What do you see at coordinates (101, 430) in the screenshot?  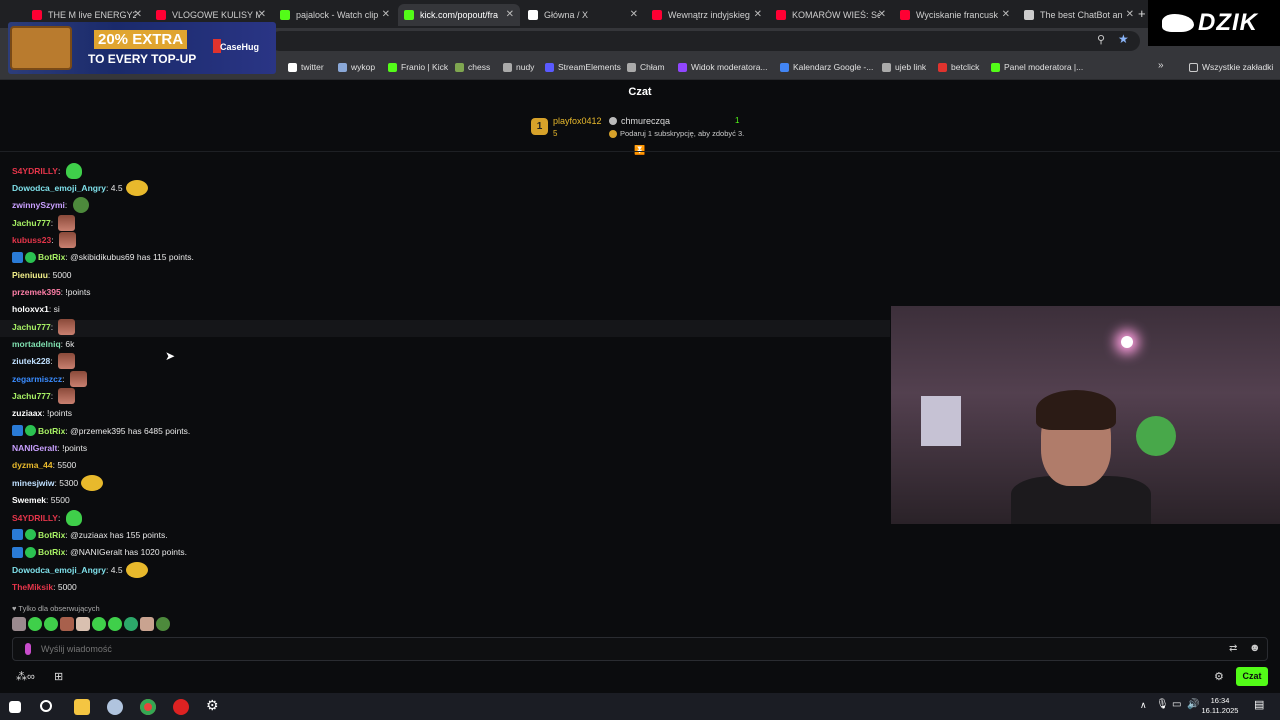 I see `chat-message: BotRix: @przemek395 has 6485 points.` at bounding box center [101, 430].